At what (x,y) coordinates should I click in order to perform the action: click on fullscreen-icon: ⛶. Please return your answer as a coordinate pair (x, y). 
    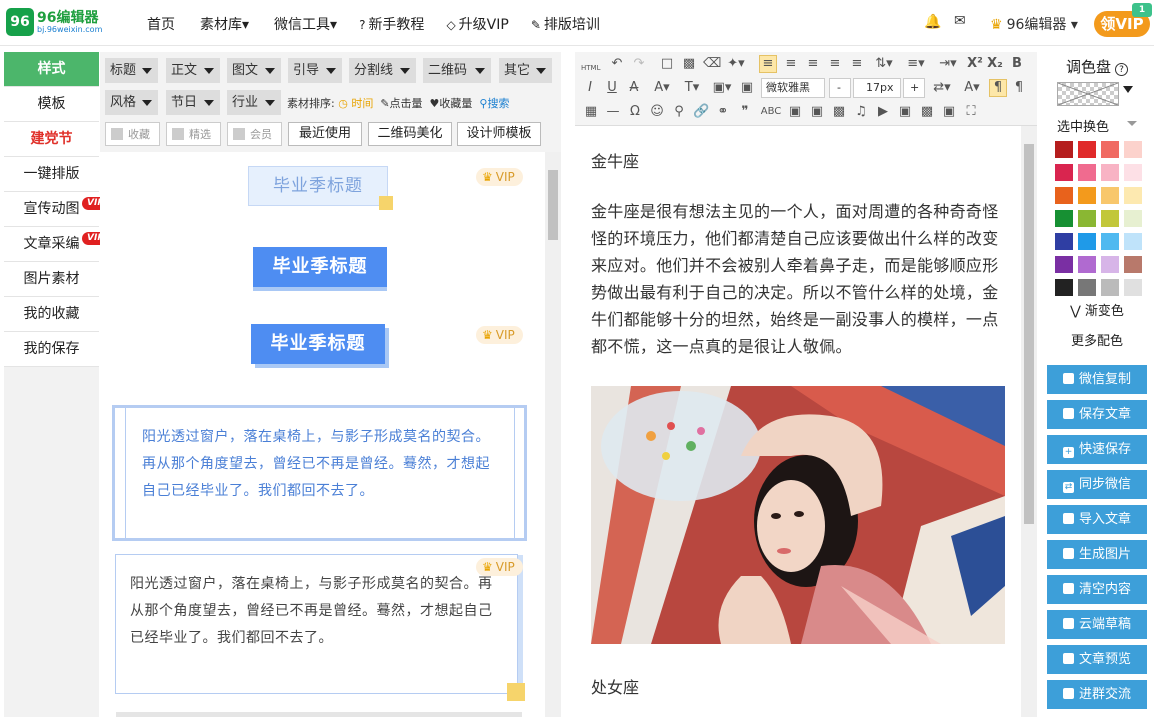
    Looking at the image, I should click on (971, 112).